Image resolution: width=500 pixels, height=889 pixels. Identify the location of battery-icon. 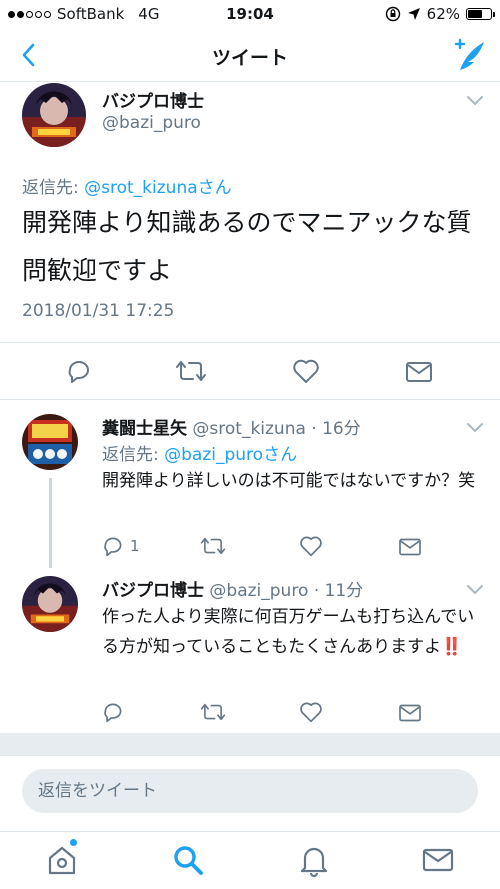
(480, 14).